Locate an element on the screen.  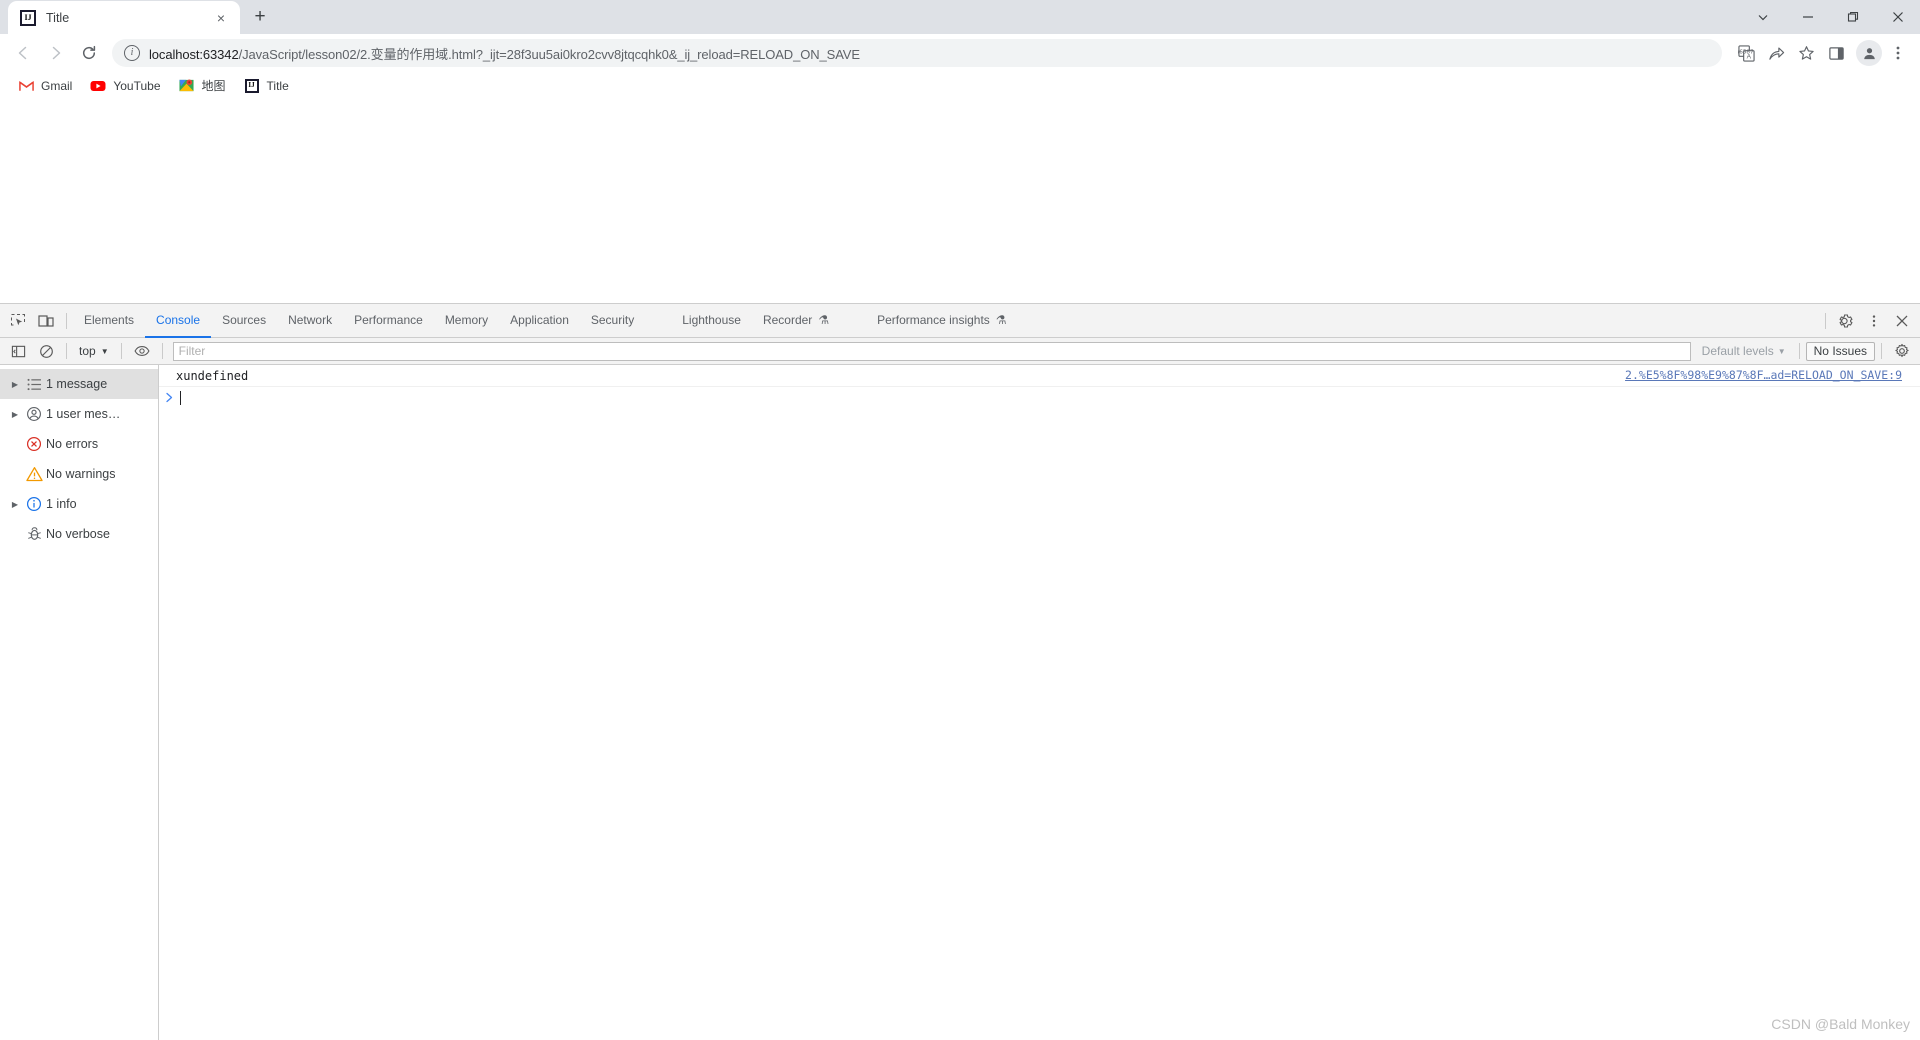
bookmark-gmail: Gmail is located at coordinates (45, 86).